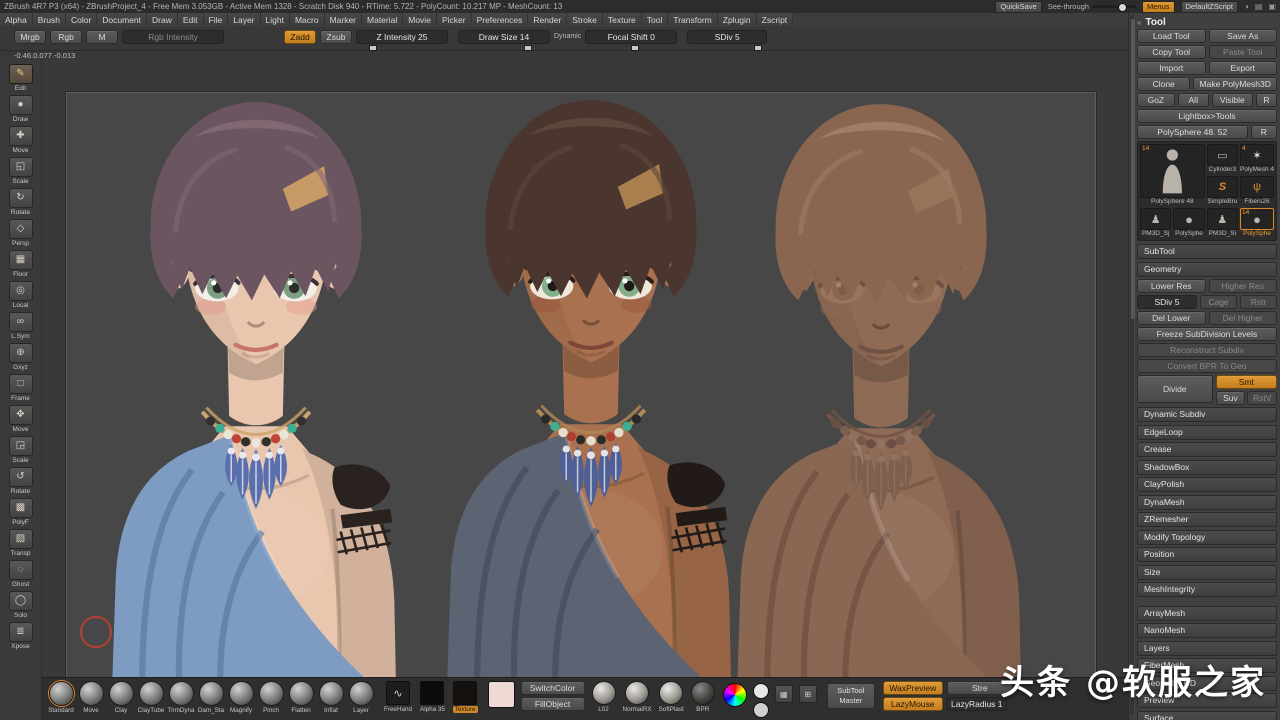 This screenshot has height=720, width=1280. I want to click on rstv-button: RstV, so click(1262, 398).